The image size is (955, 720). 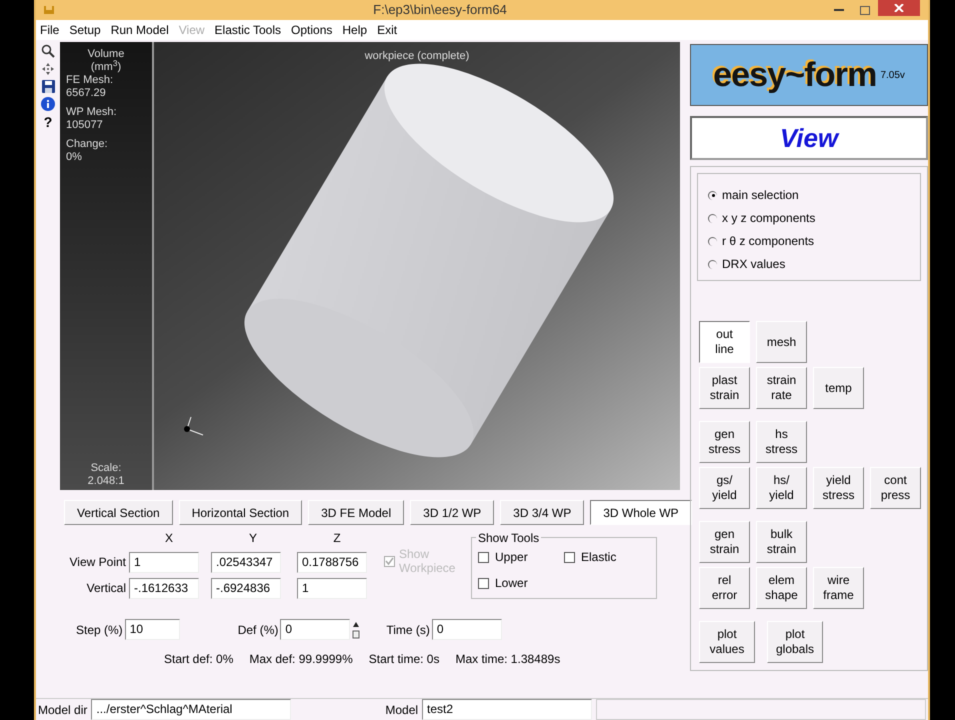 What do you see at coordinates (724, 442) in the screenshot?
I see `view-button: gen stress` at bounding box center [724, 442].